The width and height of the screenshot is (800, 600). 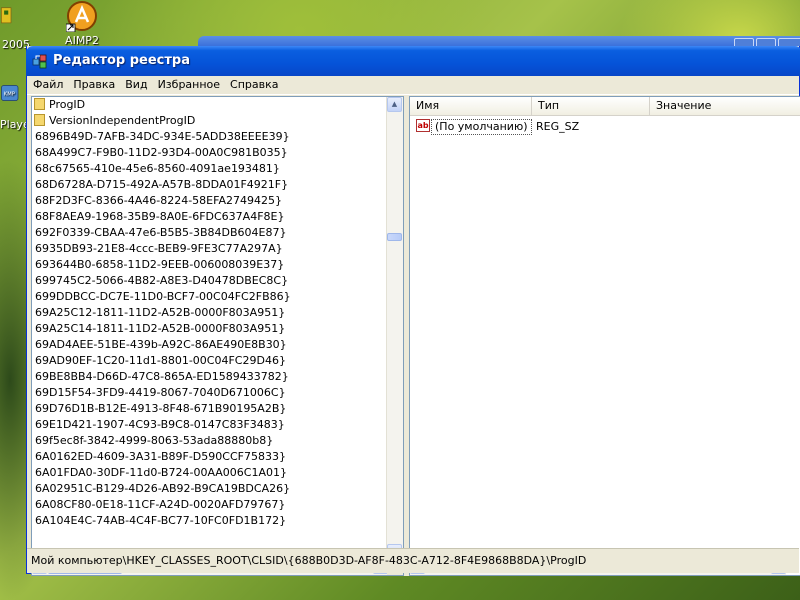 What do you see at coordinates (6, 15) in the screenshot?
I see `app-icon` at bounding box center [6, 15].